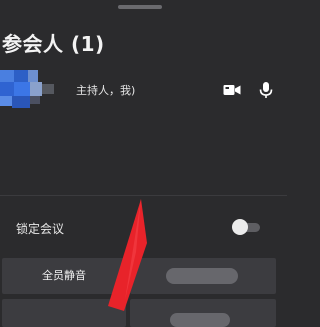 This screenshot has width=320, height=327. What do you see at coordinates (140, 7) in the screenshot?
I see `drag-handle` at bounding box center [140, 7].